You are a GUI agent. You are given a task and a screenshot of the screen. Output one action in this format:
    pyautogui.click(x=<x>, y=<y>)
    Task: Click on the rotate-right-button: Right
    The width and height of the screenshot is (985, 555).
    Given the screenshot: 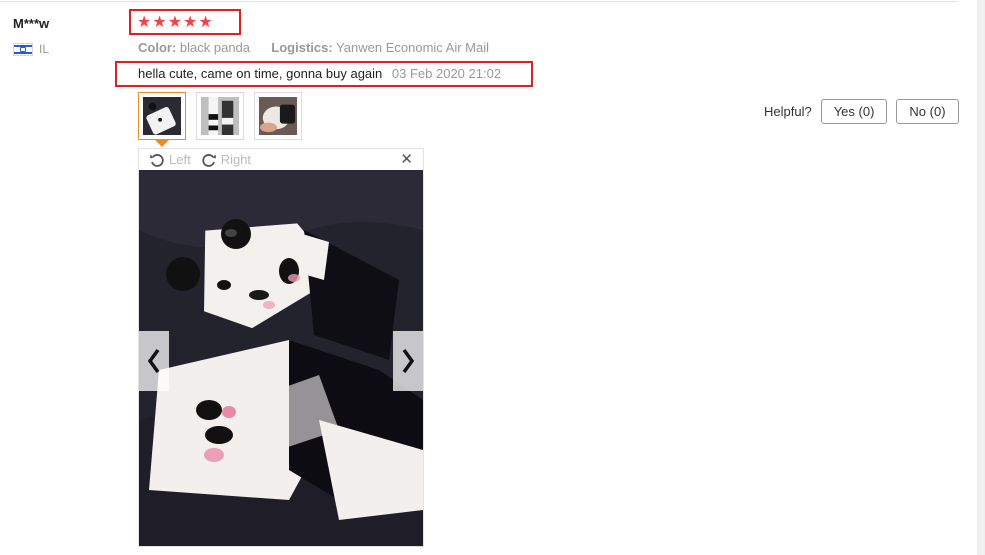 What is the action you would take?
    pyautogui.click(x=226, y=160)
    